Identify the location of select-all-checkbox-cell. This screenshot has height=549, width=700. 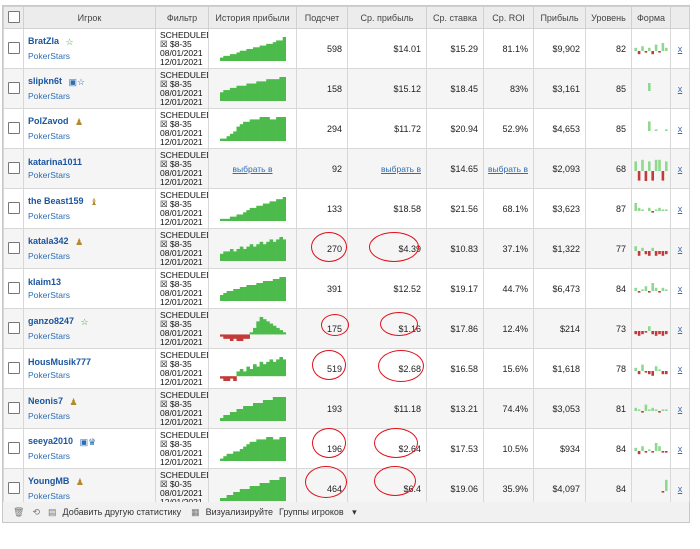
(13, 17).